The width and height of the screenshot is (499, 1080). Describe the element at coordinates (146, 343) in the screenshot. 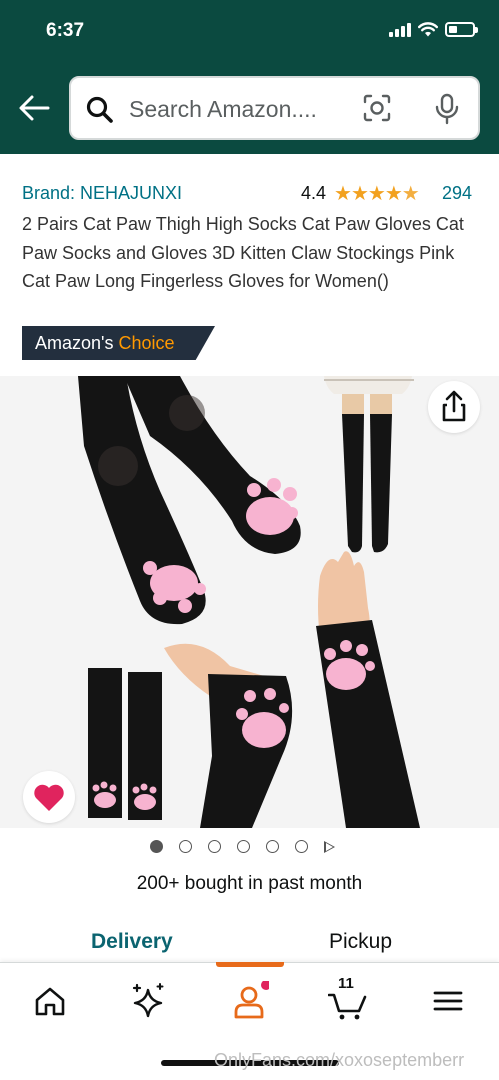

I see `badge-accent: Choice` at that location.